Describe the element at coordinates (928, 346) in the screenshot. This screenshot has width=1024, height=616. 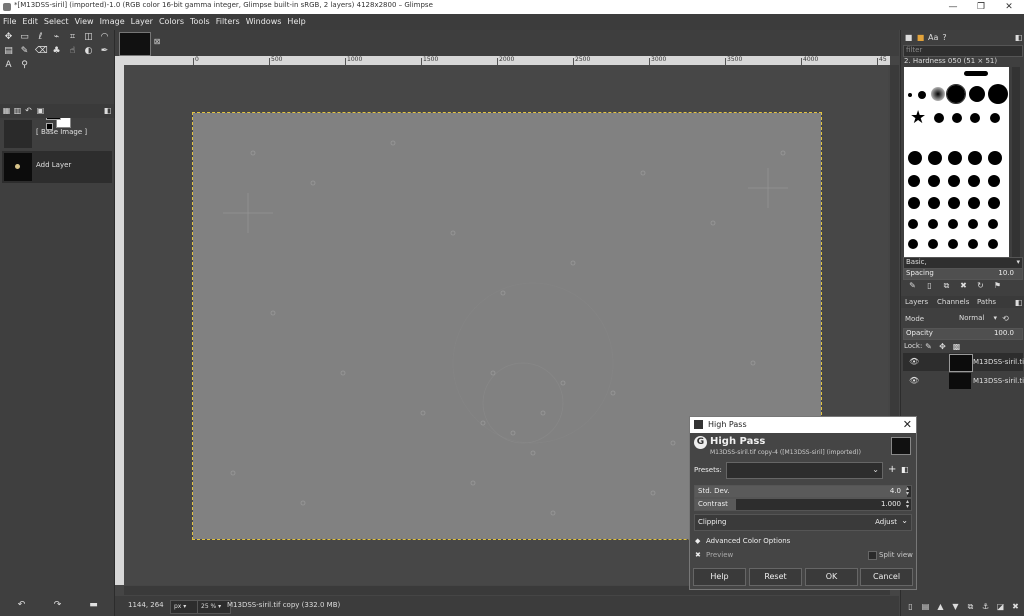
I see `lock-pixels-icon: ✎` at that location.